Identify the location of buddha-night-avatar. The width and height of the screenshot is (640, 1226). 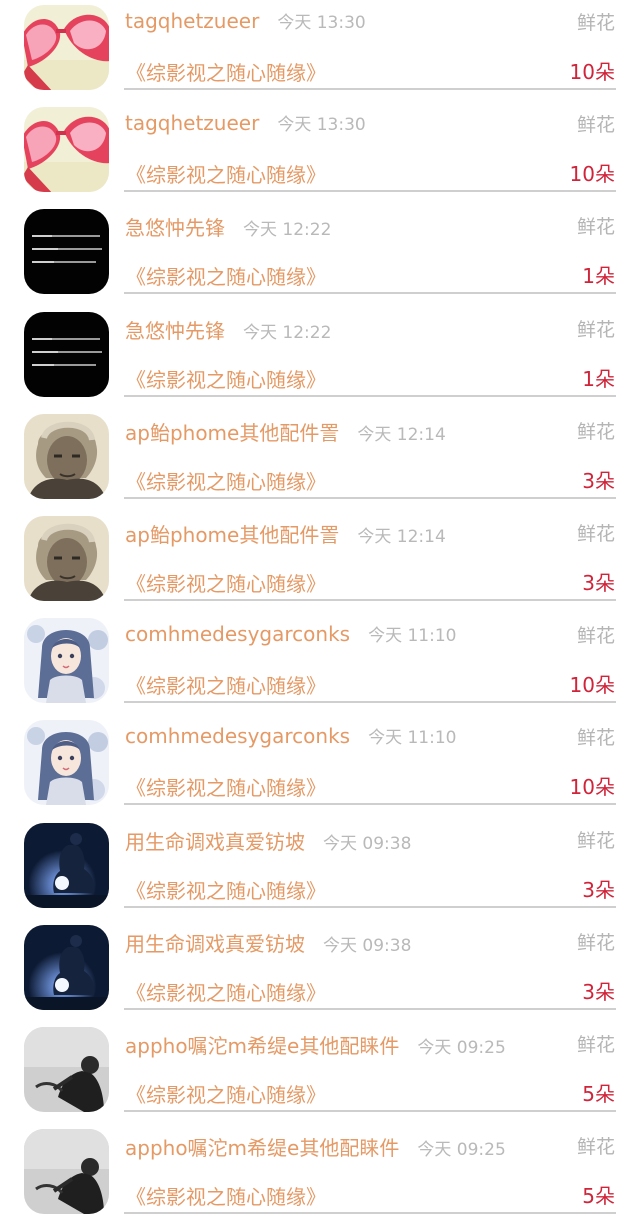
(66, 967).